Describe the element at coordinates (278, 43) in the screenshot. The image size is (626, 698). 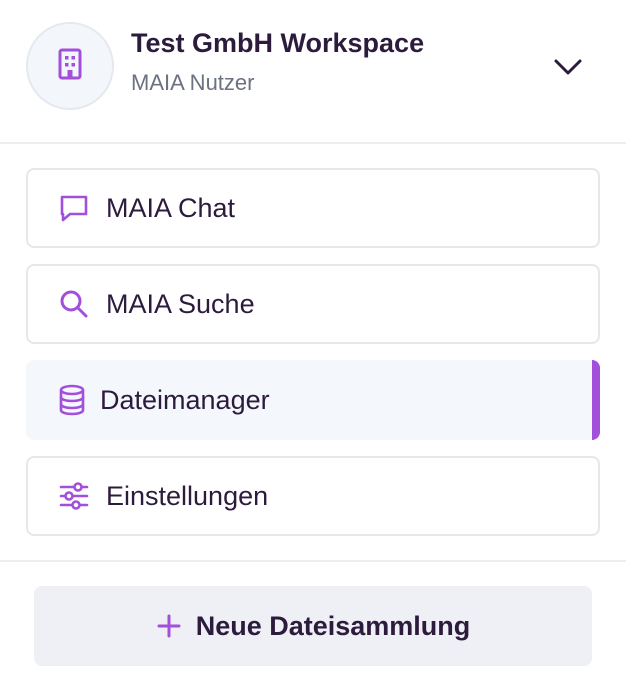
I see `workspace-name: Test GmbH Workspace` at that location.